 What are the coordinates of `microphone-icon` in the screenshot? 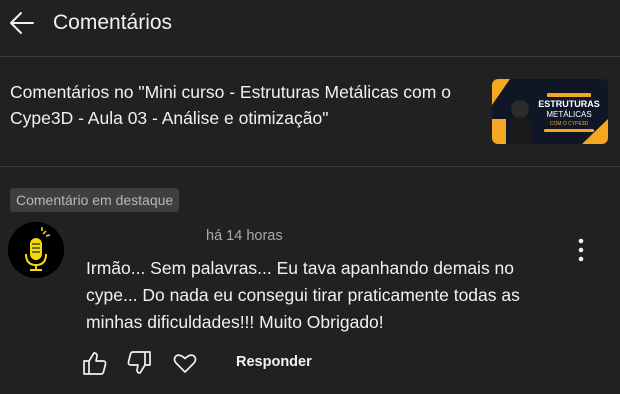 It's located at (36, 250).